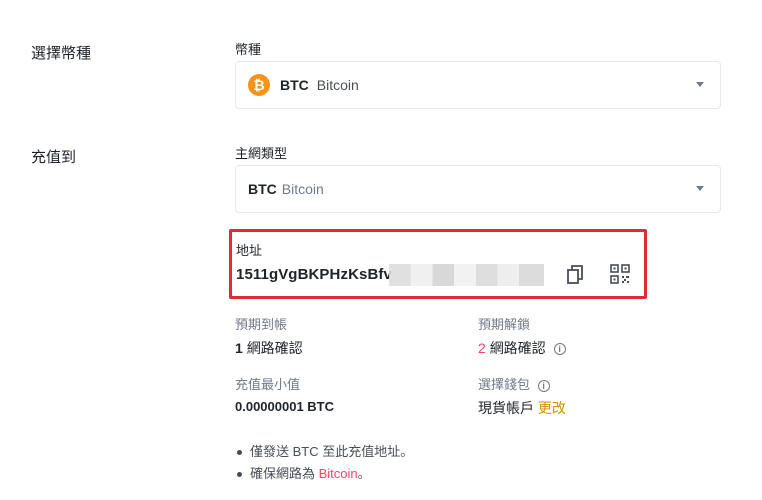 The width and height of the screenshot is (762, 500). What do you see at coordinates (248, 49) in the screenshot?
I see `coin-field-label: 幣種` at bounding box center [248, 49].